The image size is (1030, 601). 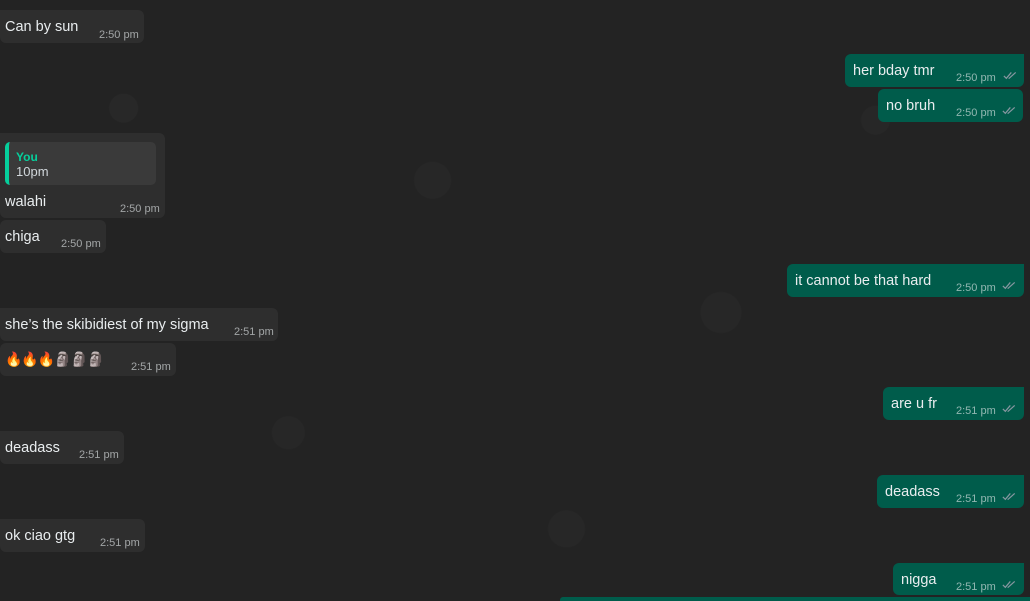 I want to click on message-incoming: chiga 2:50 pm, so click(x=53, y=236).